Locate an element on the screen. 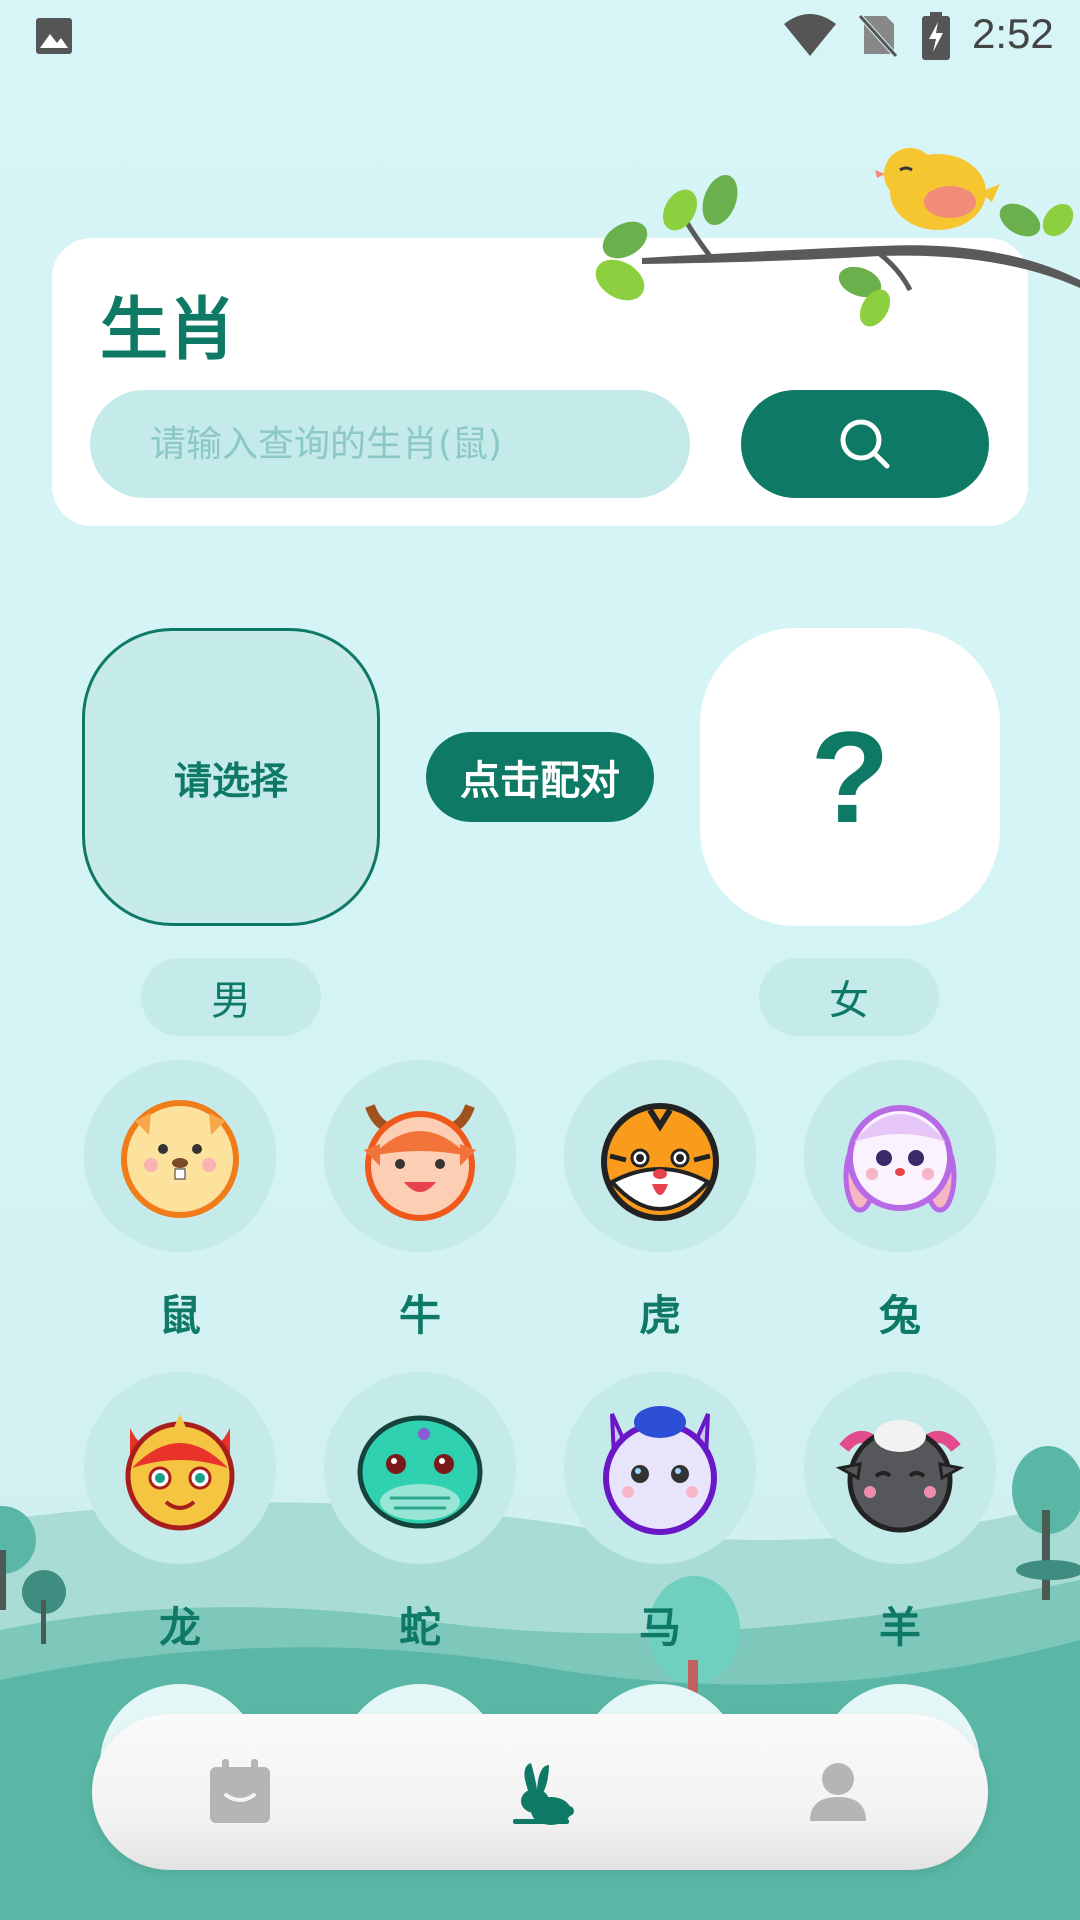 Image resolution: width=1080 pixels, height=1920 pixels. female-label: 女 is located at coordinates (849, 997).